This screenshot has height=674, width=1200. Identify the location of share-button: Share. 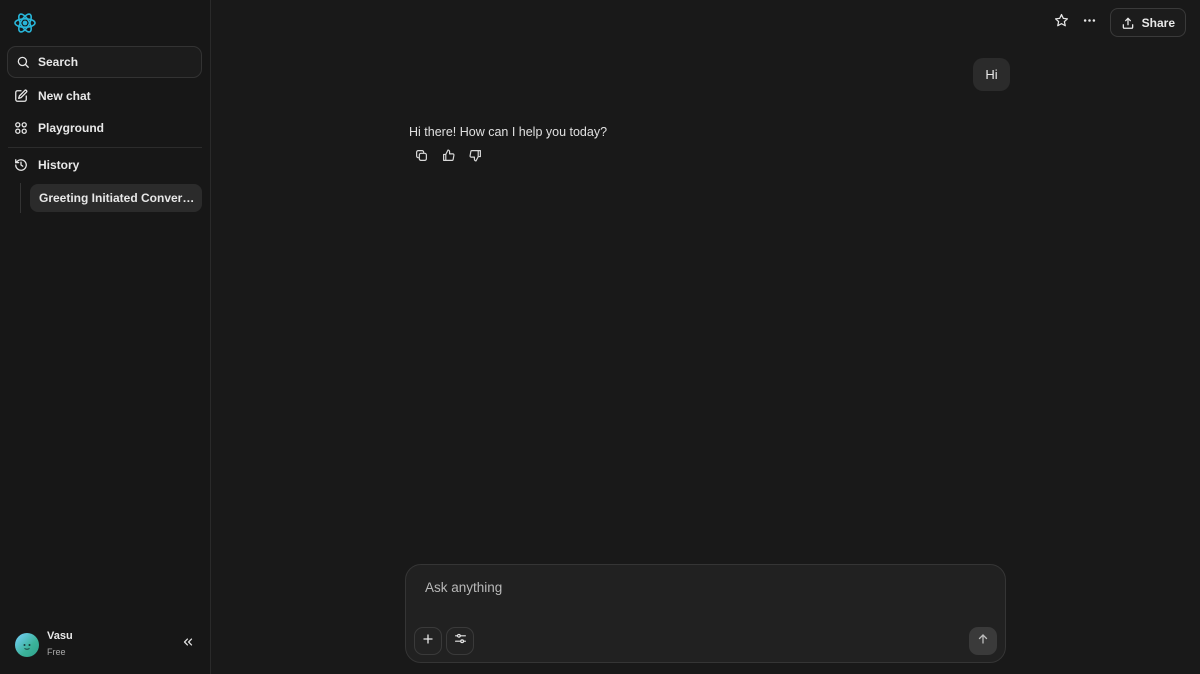
(1147, 22).